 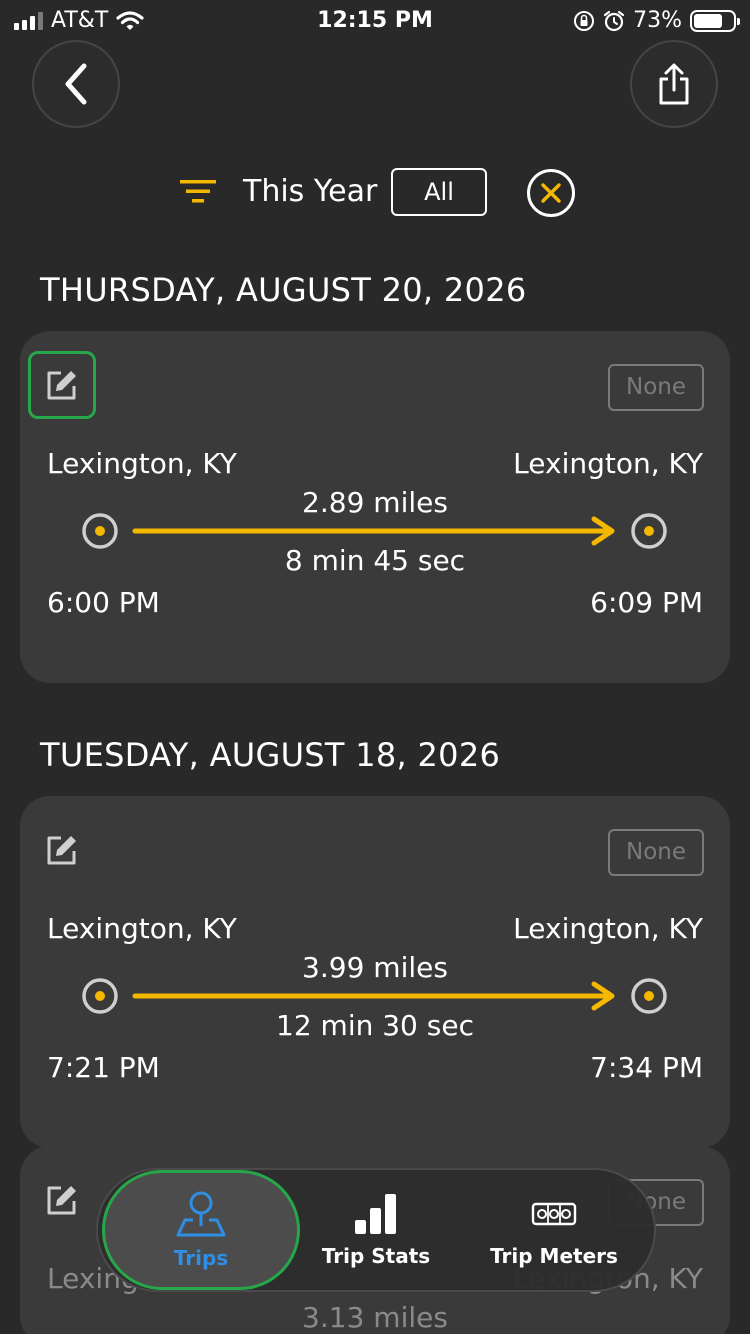 What do you see at coordinates (283, 290) in the screenshot?
I see `date-heading: THURSDAY, AUGUST 20, 2026` at bounding box center [283, 290].